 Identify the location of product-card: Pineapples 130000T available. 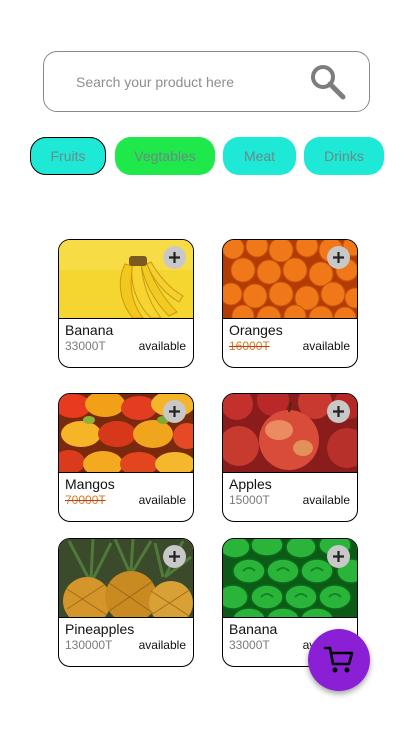
(126, 602).